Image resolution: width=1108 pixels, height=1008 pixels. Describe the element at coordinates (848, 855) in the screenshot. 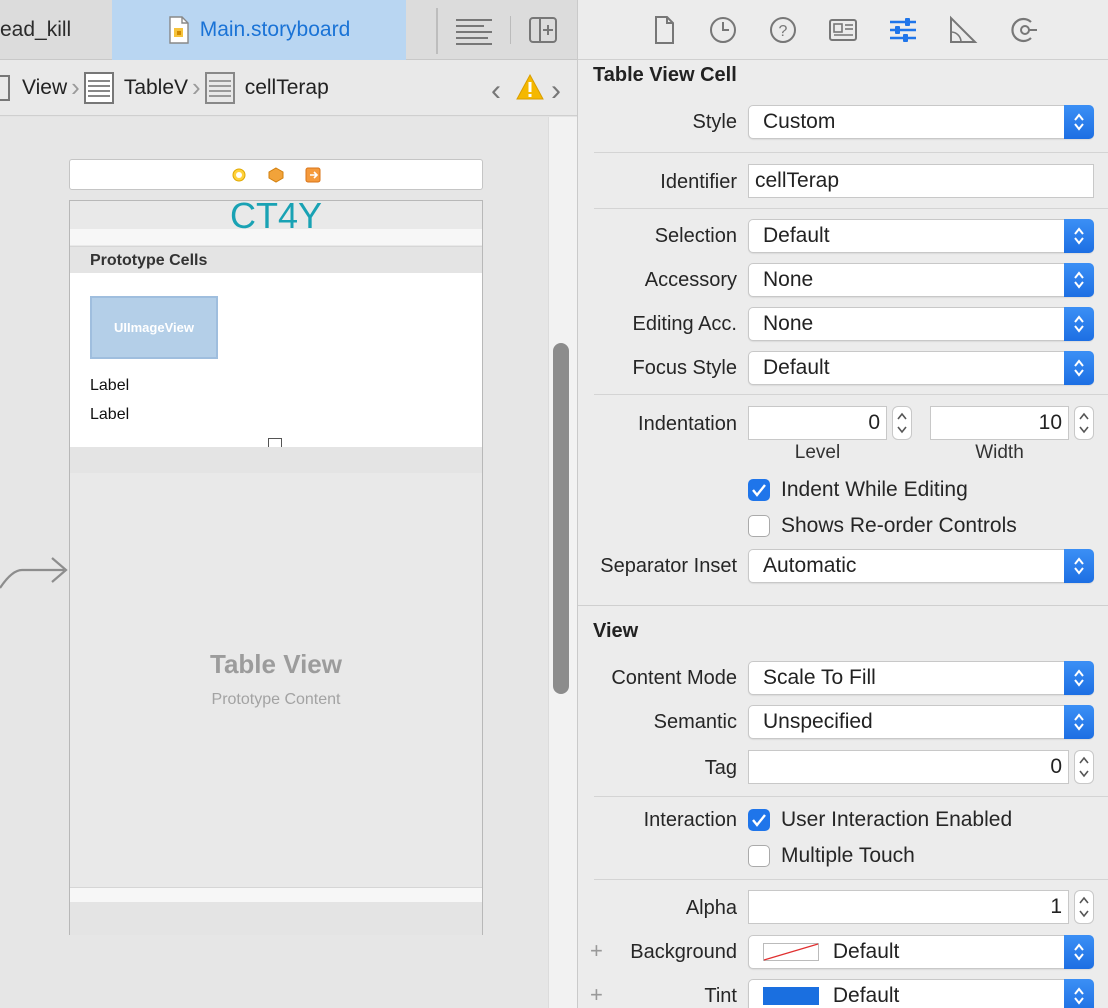

I see `multiple-touch-label: Multiple Touch` at that location.